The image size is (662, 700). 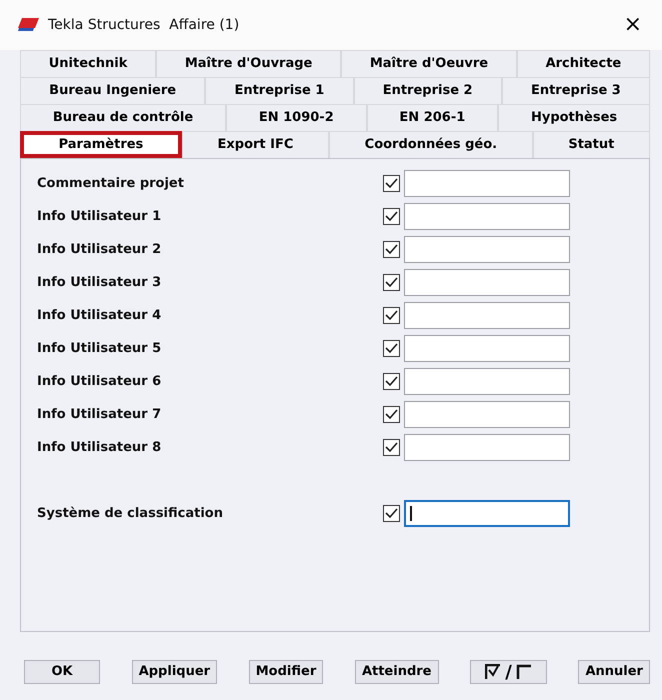 I want to click on tab: Maître d'Ouvrage, so click(x=249, y=63).